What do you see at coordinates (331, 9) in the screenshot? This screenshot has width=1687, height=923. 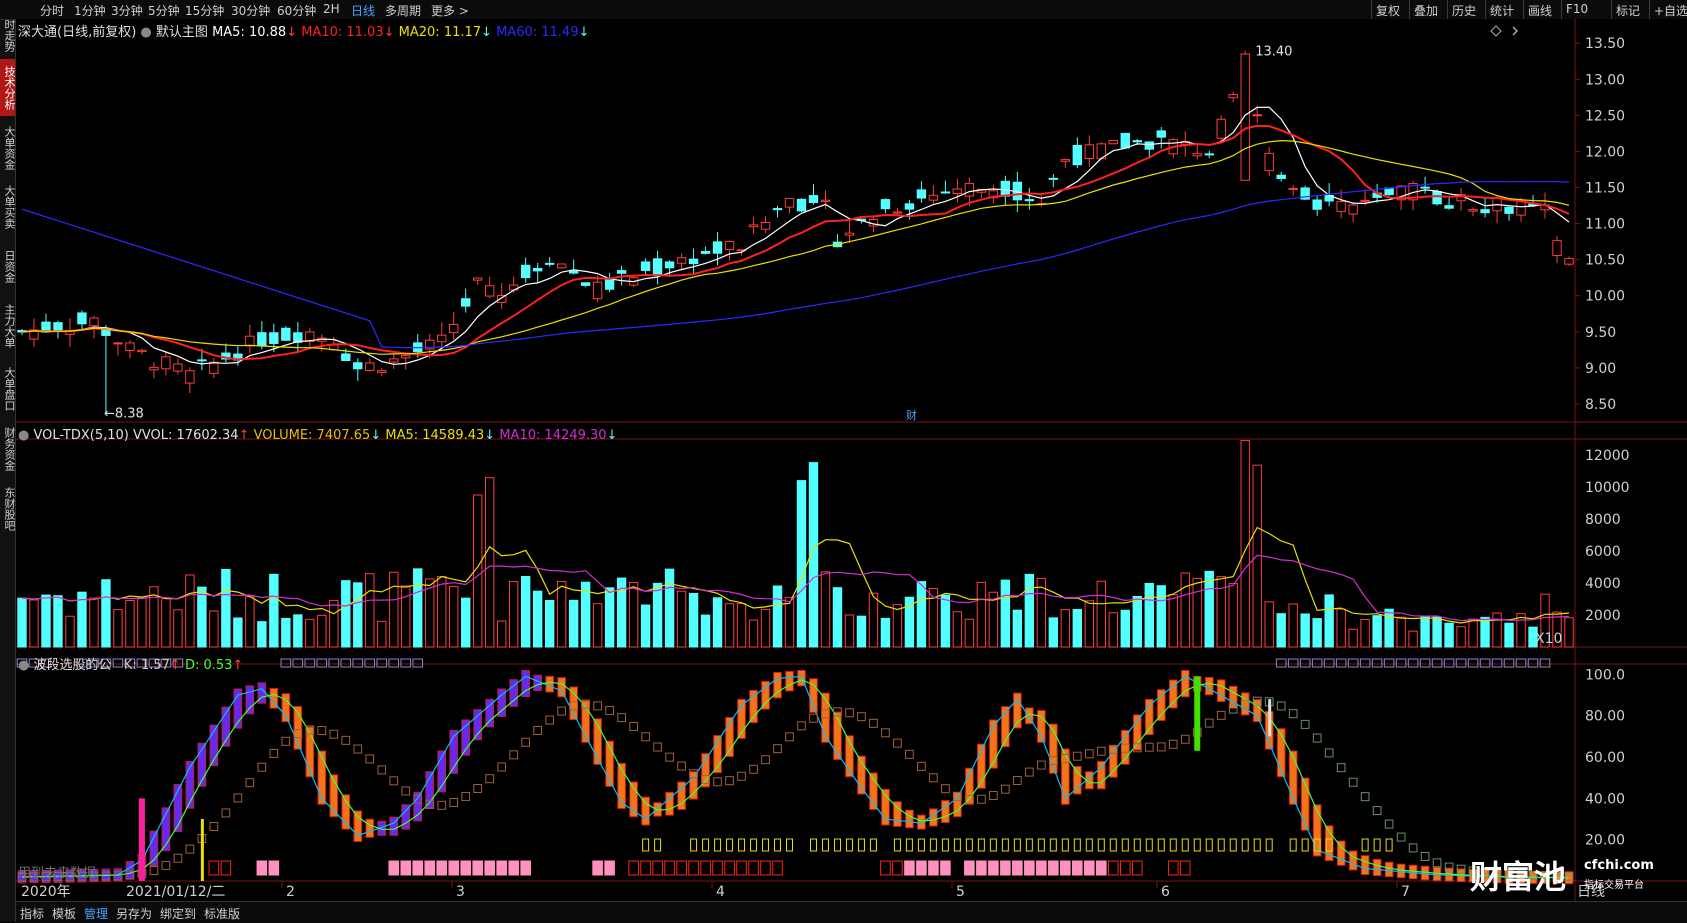 I see `tab-7: 2H` at bounding box center [331, 9].